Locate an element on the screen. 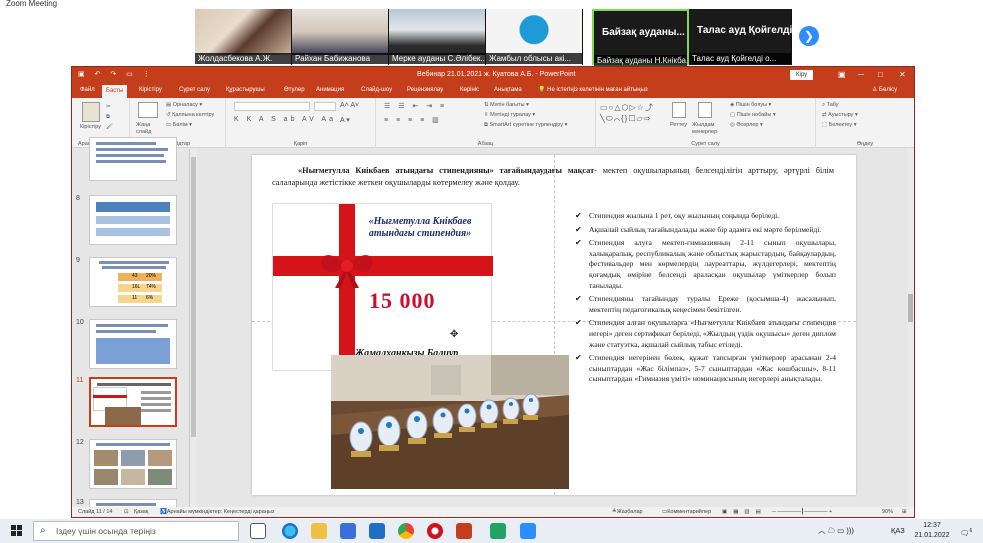 The image size is (983, 543). view-buttons: ▣▦▥▤ is located at coordinates (744, 512).